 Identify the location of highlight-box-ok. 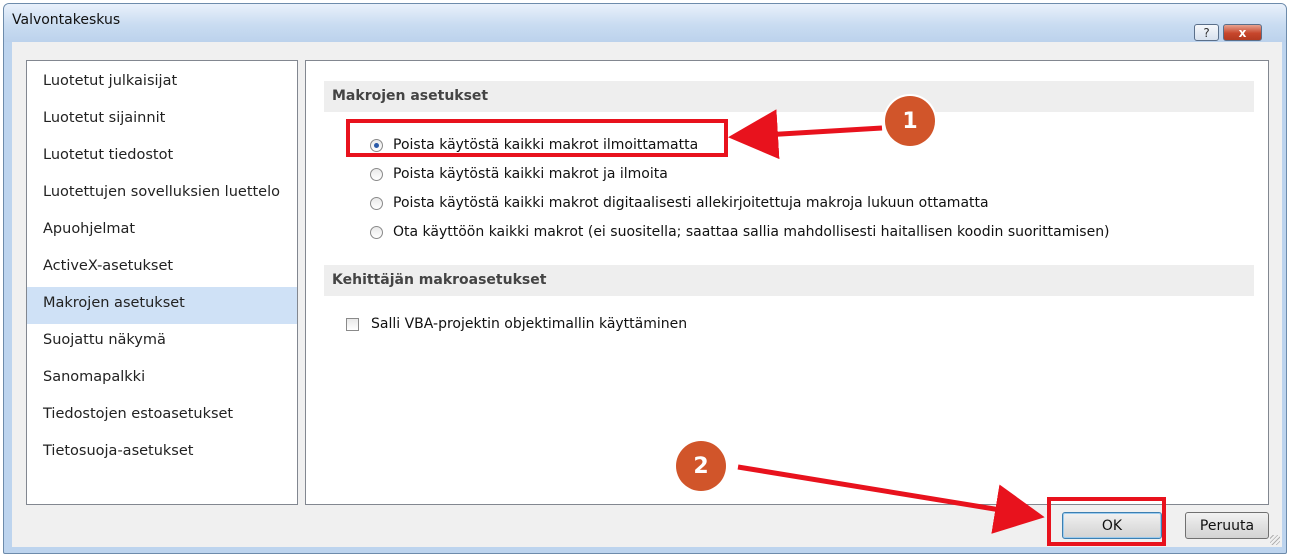
(1106, 521).